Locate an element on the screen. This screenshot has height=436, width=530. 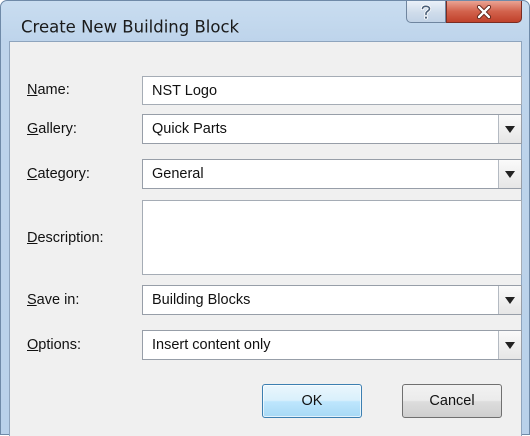
options-label: Options: is located at coordinates (54, 345).